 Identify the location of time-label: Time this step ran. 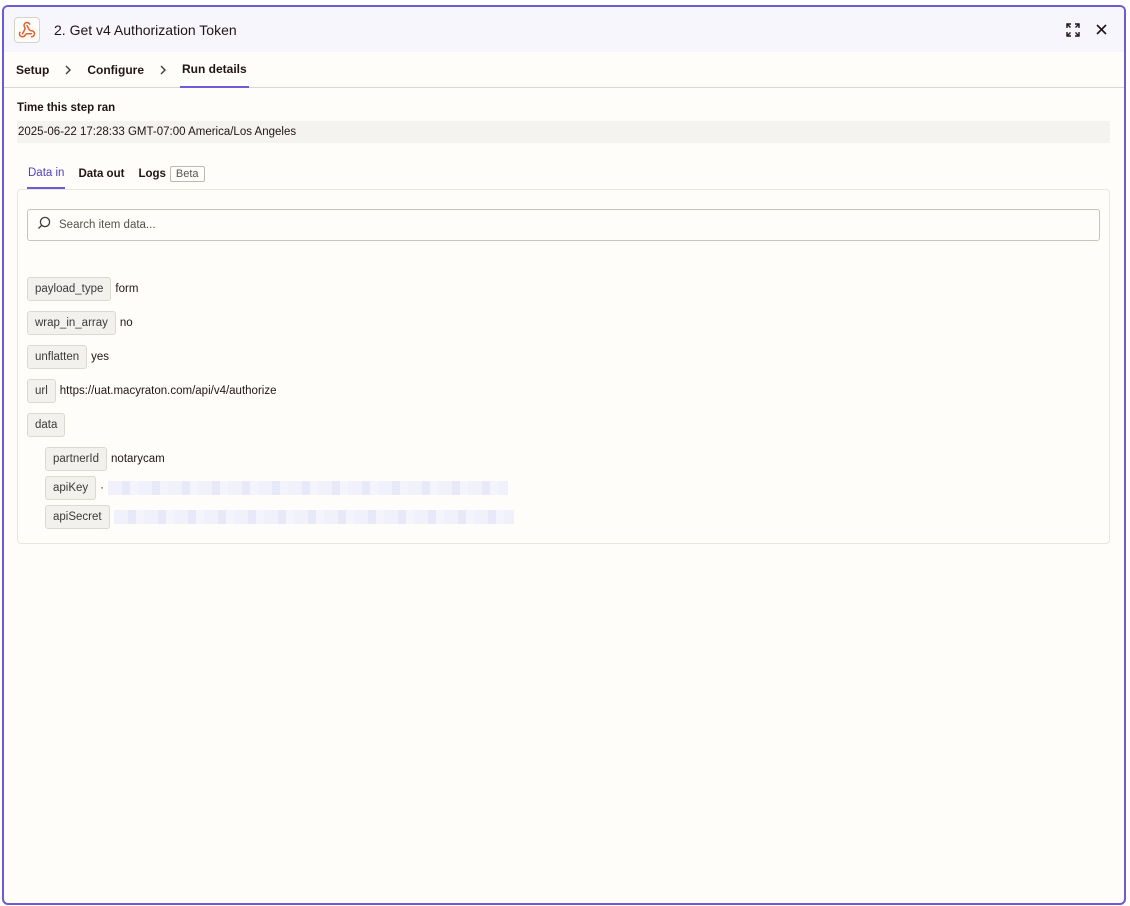
(66, 108).